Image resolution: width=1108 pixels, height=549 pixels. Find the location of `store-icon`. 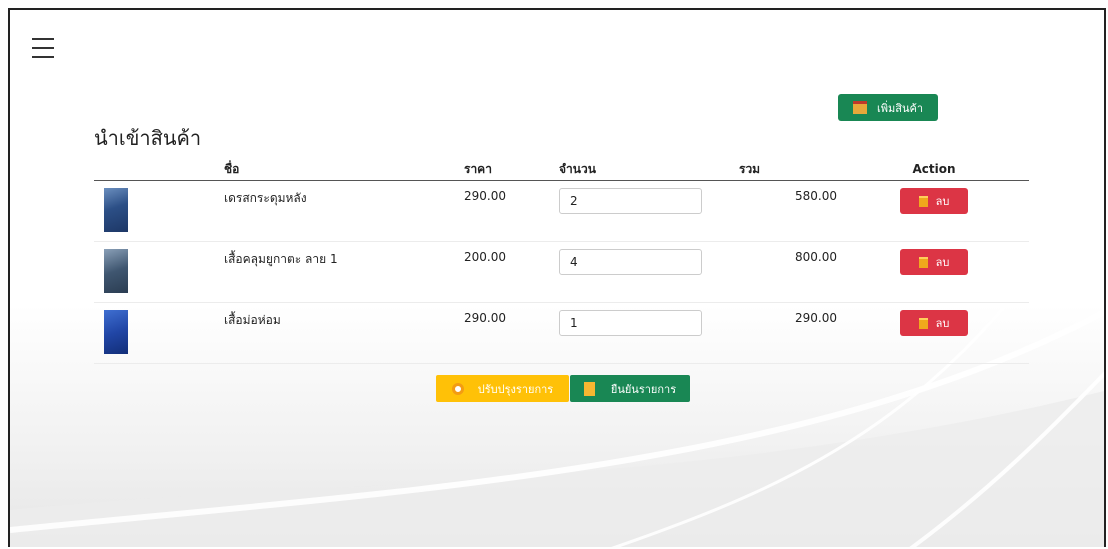

store-icon is located at coordinates (859, 107).